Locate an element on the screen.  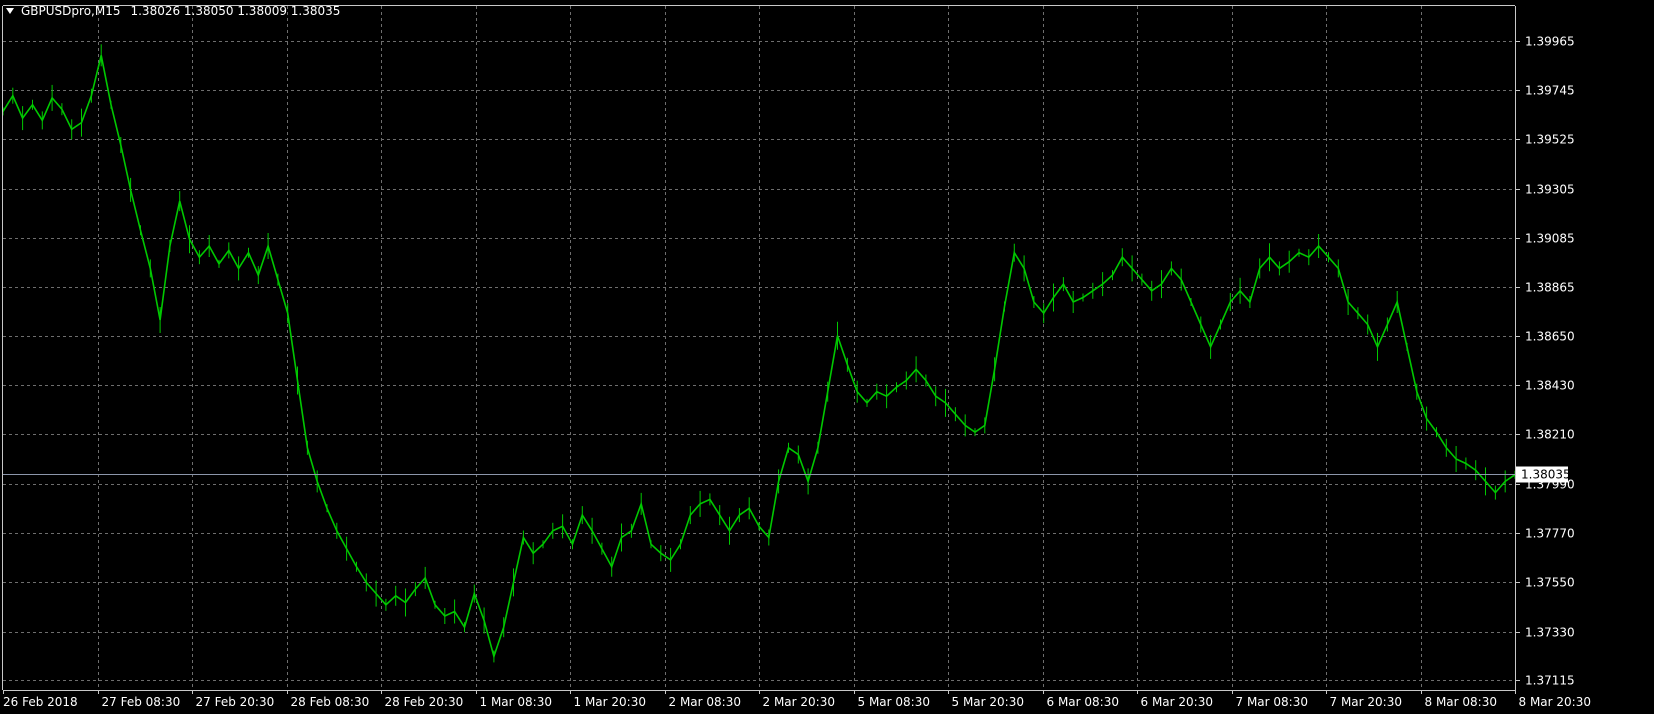
y-tick-label: 1.38430 is located at coordinates (1550, 386).